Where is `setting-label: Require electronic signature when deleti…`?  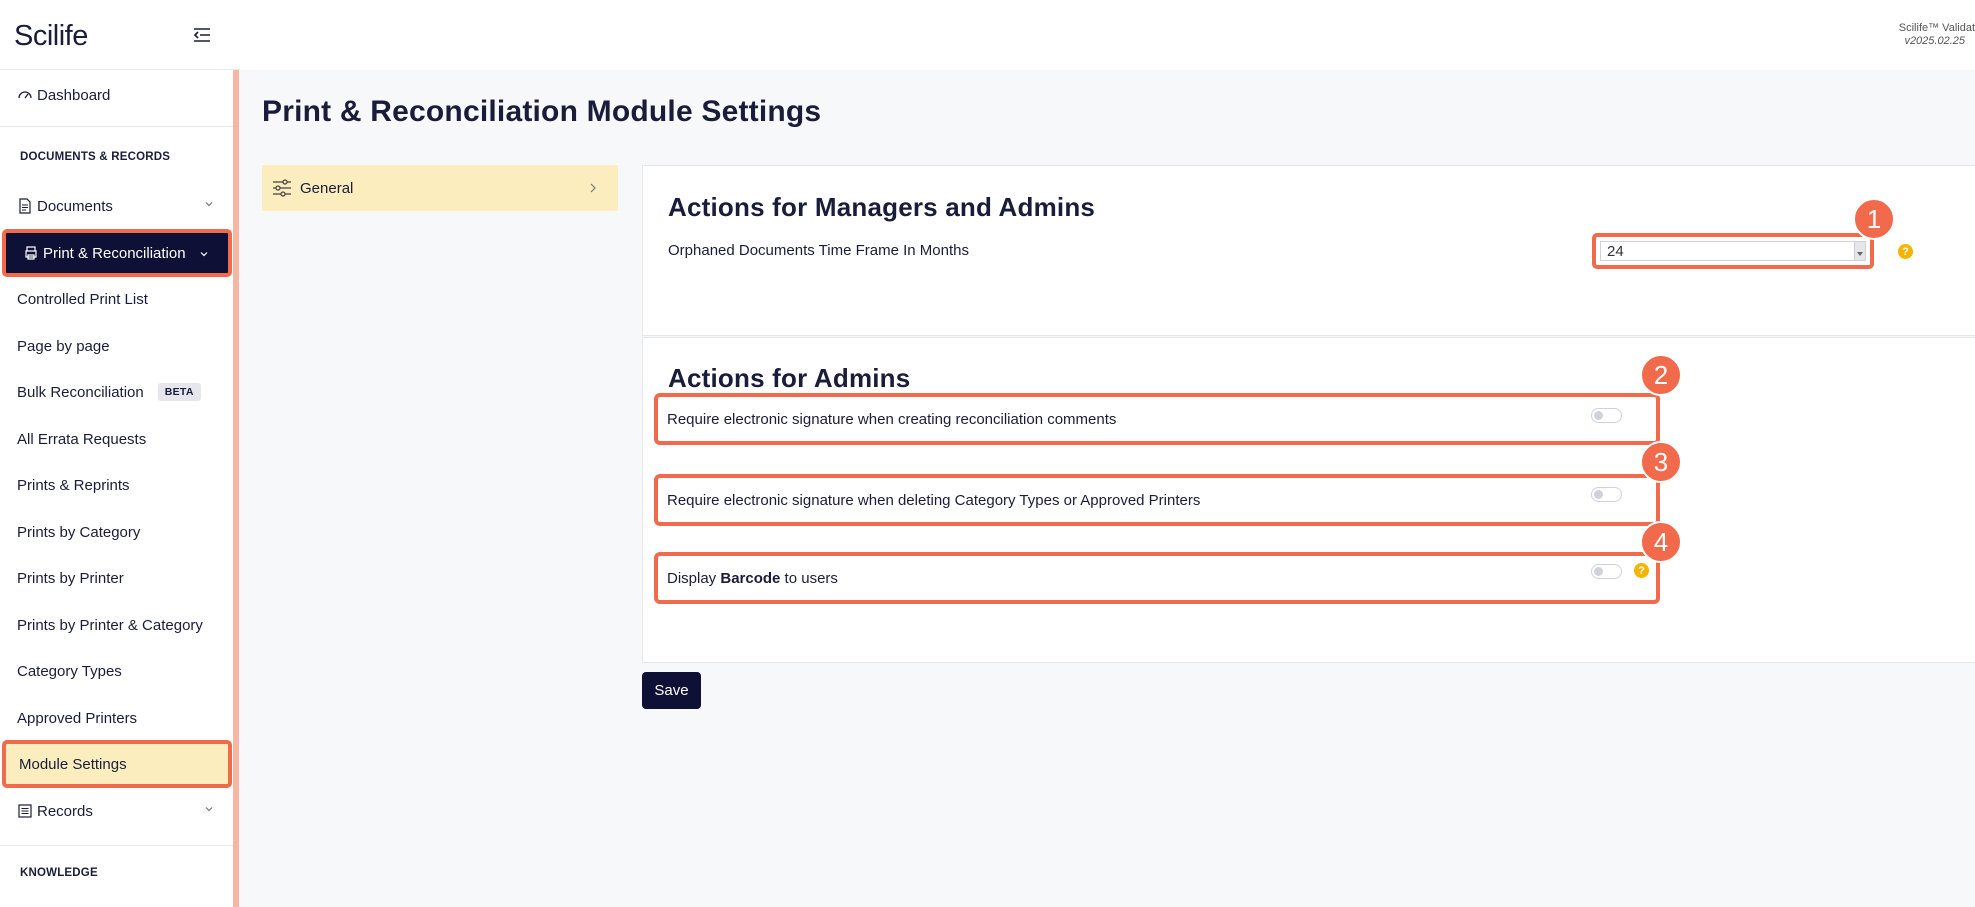 setting-label: Require electronic signature when deleti… is located at coordinates (934, 500).